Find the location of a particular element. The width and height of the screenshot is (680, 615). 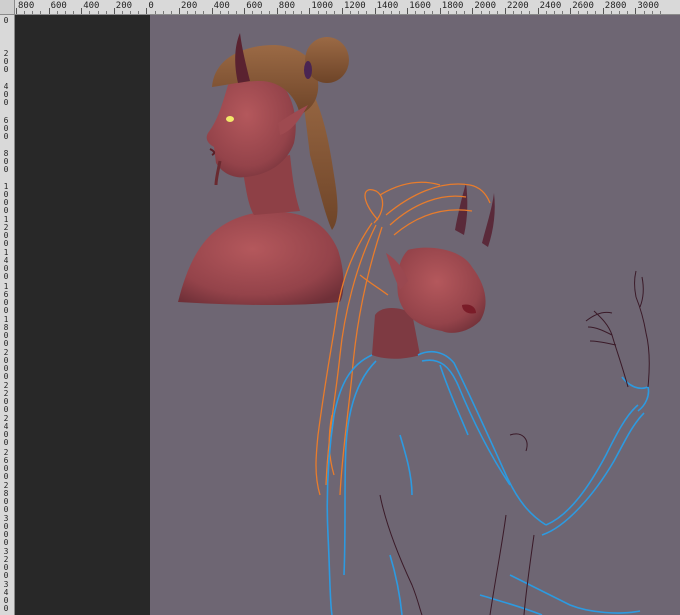

ruler-label: 1400 is located at coordinates (387, 6).